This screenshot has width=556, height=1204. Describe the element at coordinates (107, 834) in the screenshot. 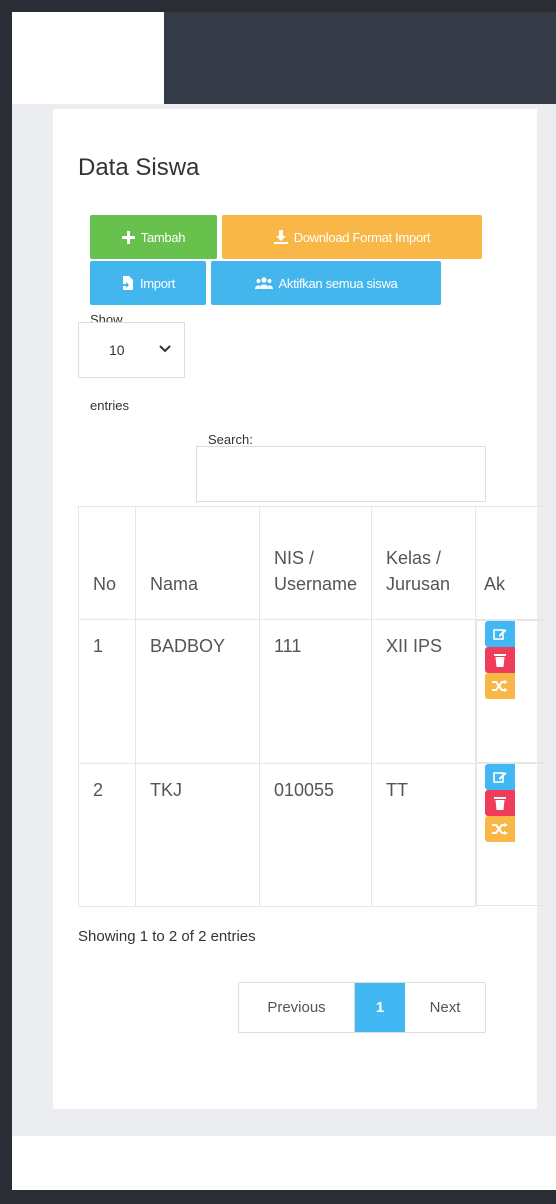

I see `cell-no: 2` at that location.